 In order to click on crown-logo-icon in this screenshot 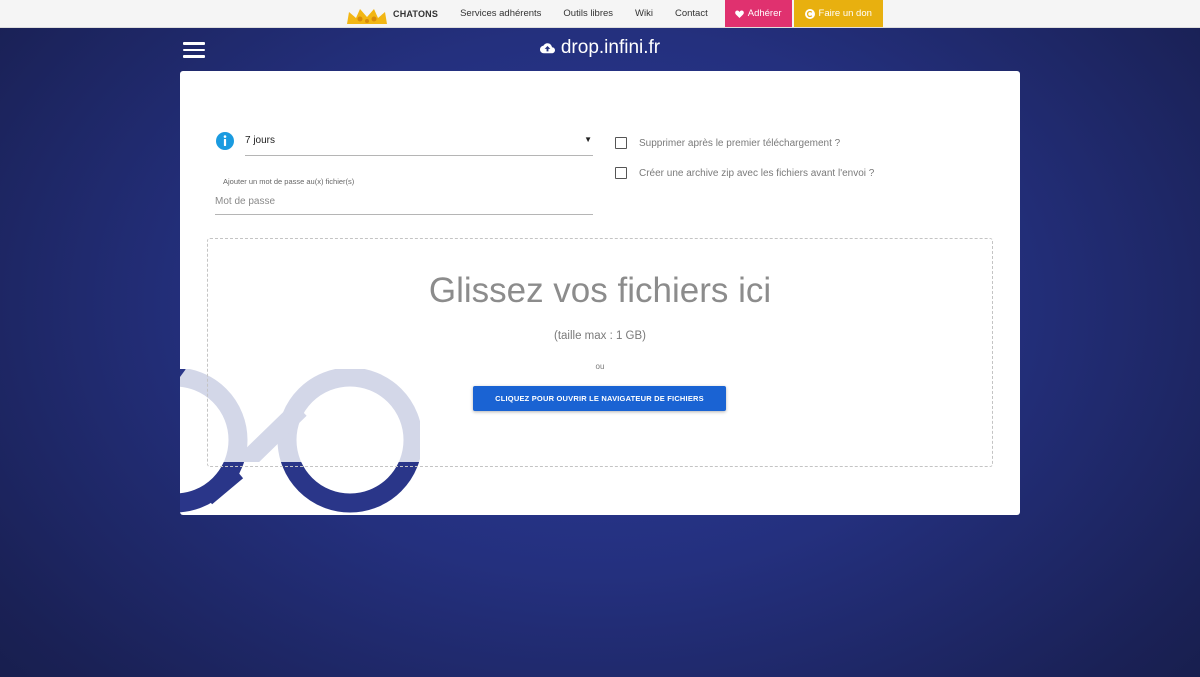, I will do `click(367, 16)`.